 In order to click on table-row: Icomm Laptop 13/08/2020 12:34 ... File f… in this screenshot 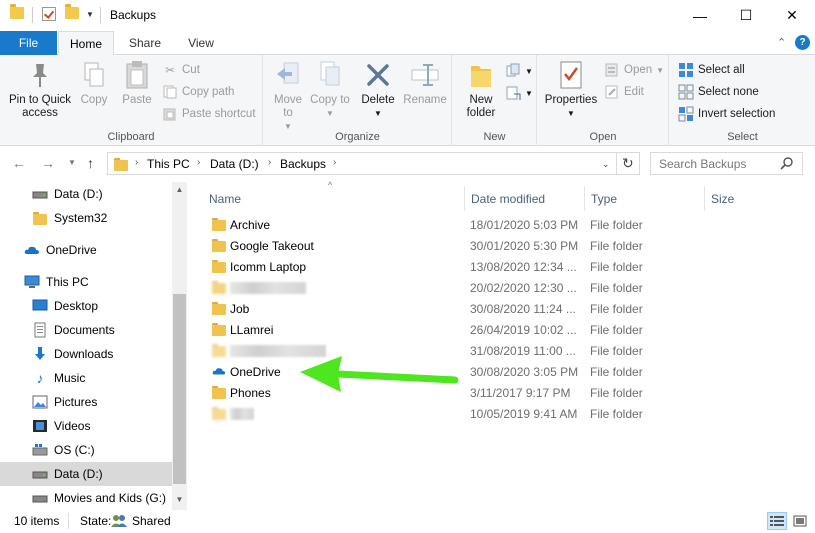, I will do `click(505, 266)`.